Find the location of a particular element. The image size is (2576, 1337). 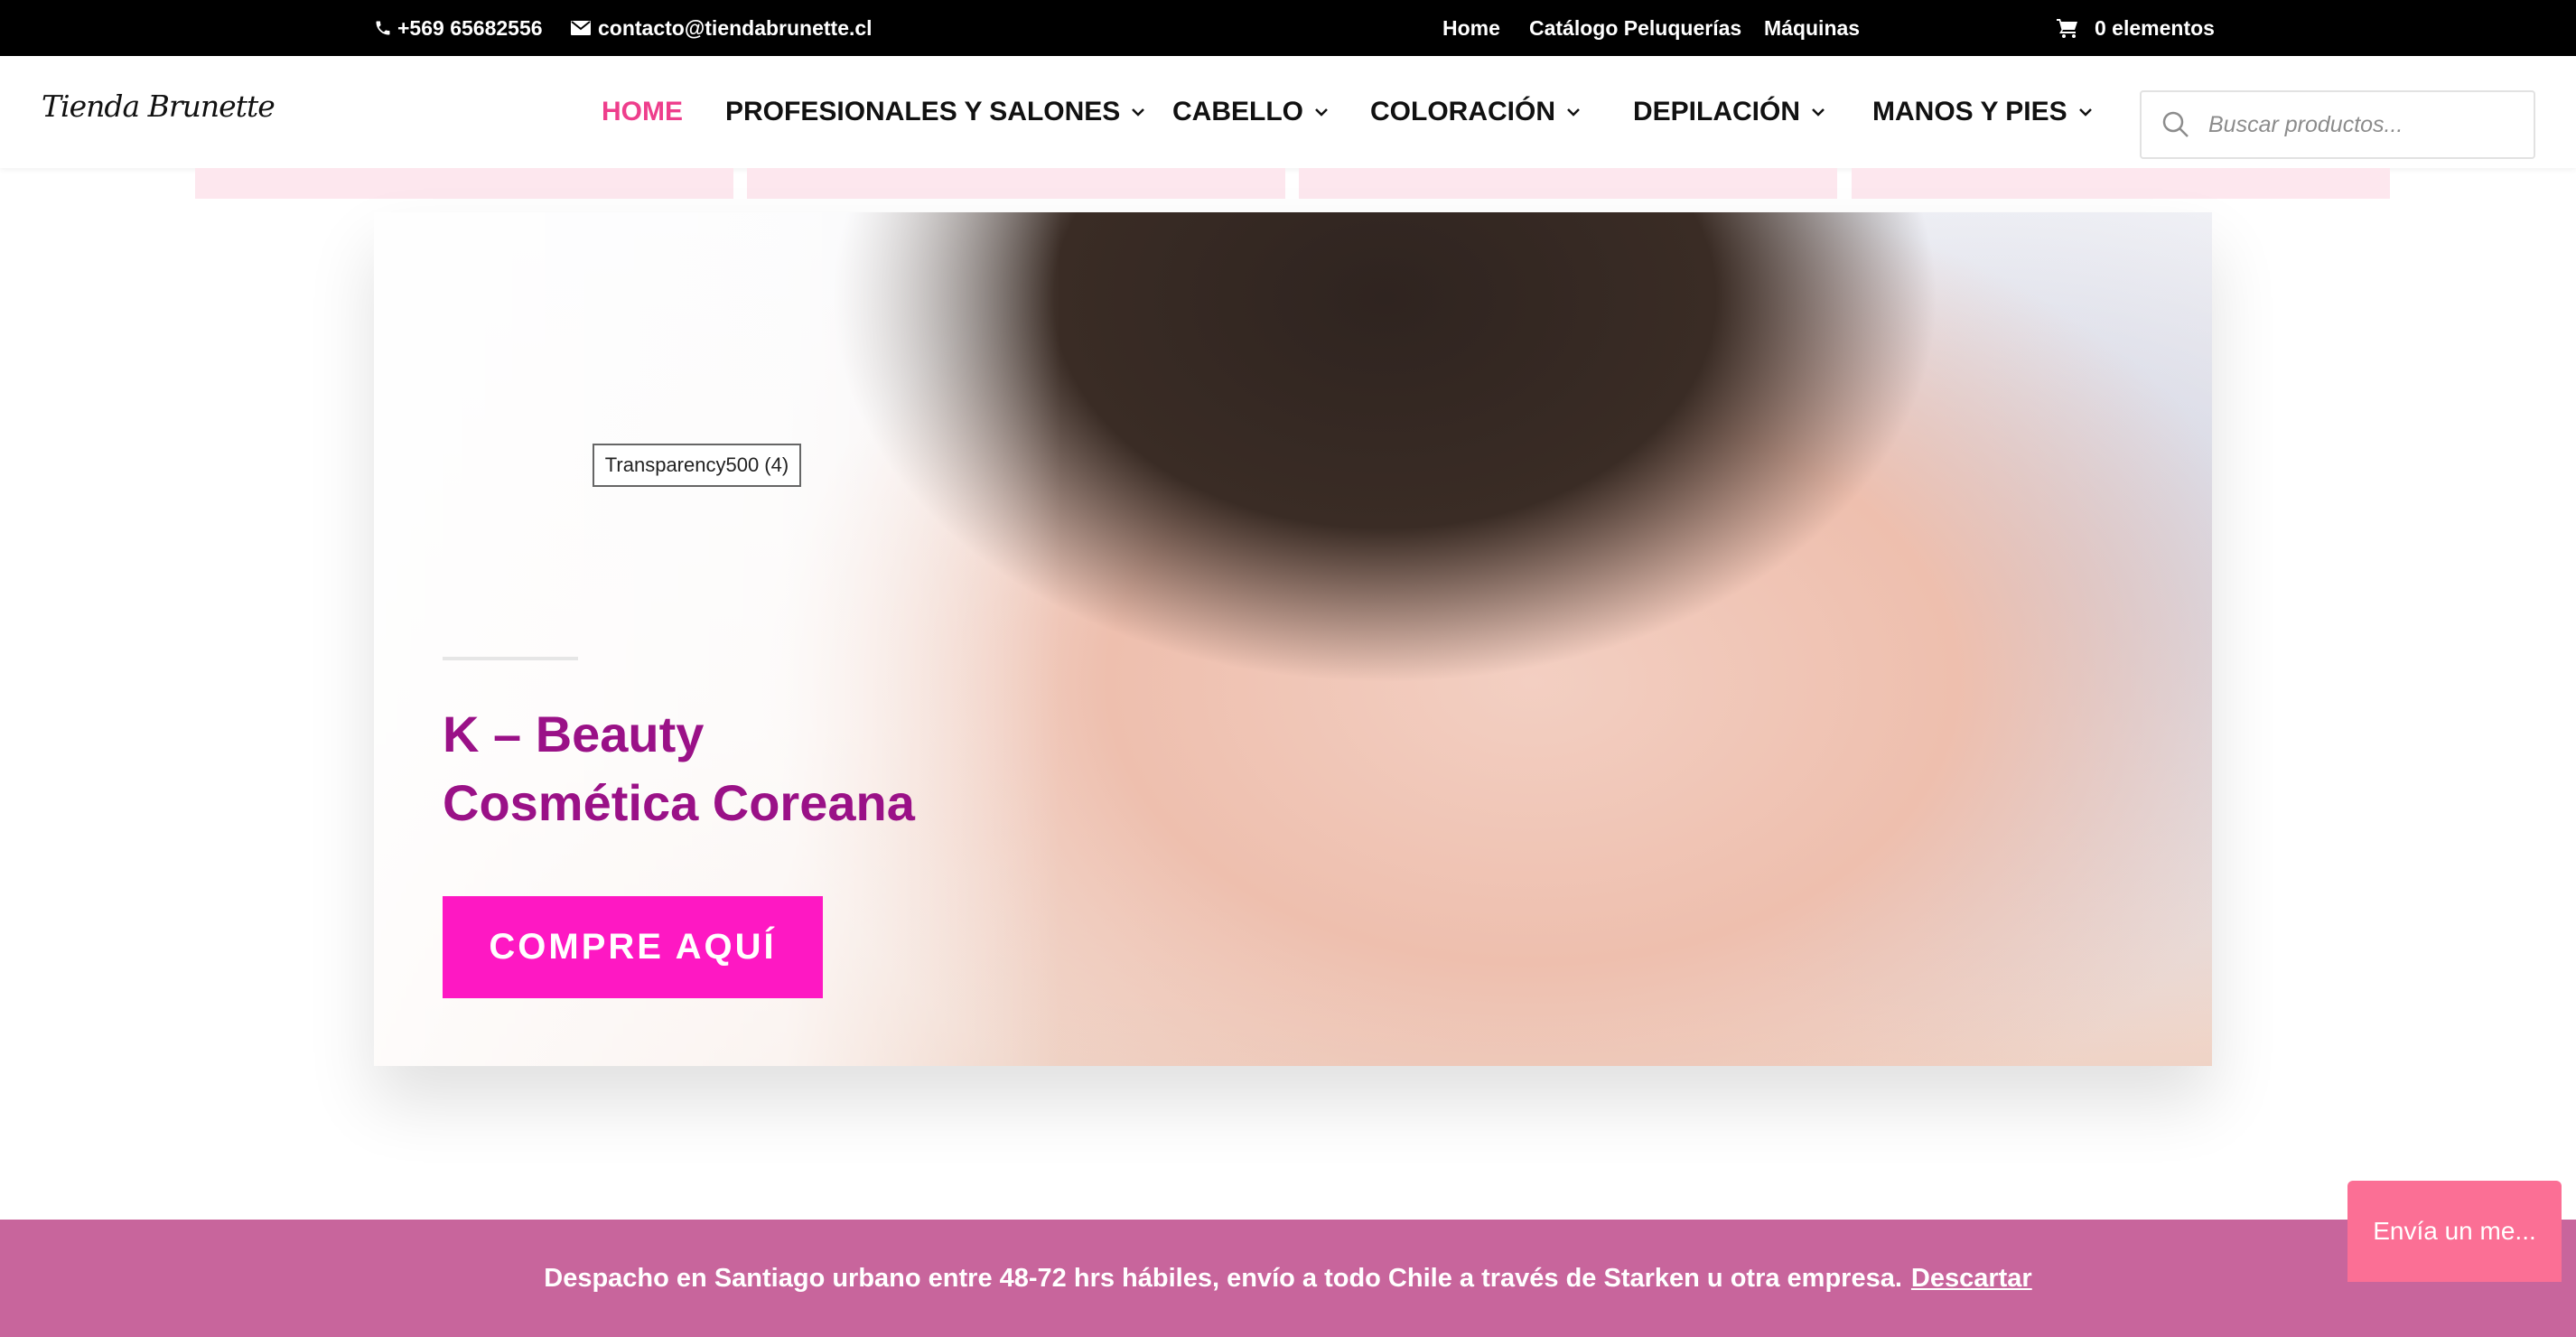

cart-icon is located at coordinates (2067, 28).